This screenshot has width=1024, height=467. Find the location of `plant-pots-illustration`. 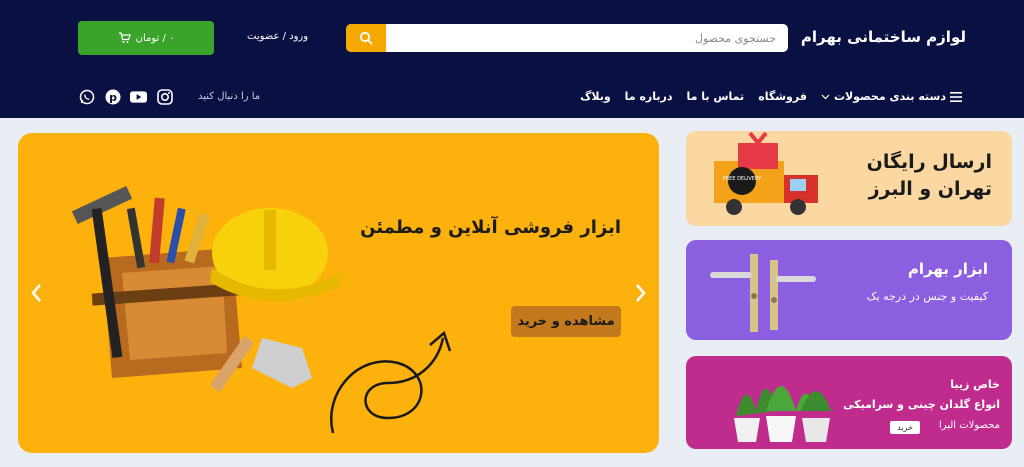

plant-pots-illustration is located at coordinates (782, 414).